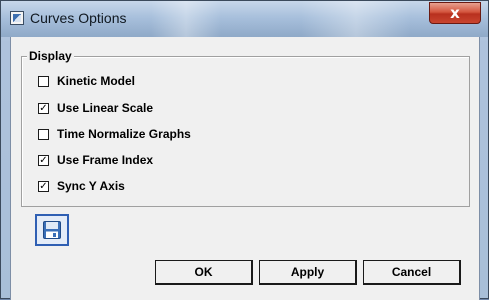  I want to click on ok-button: OK, so click(204, 272).